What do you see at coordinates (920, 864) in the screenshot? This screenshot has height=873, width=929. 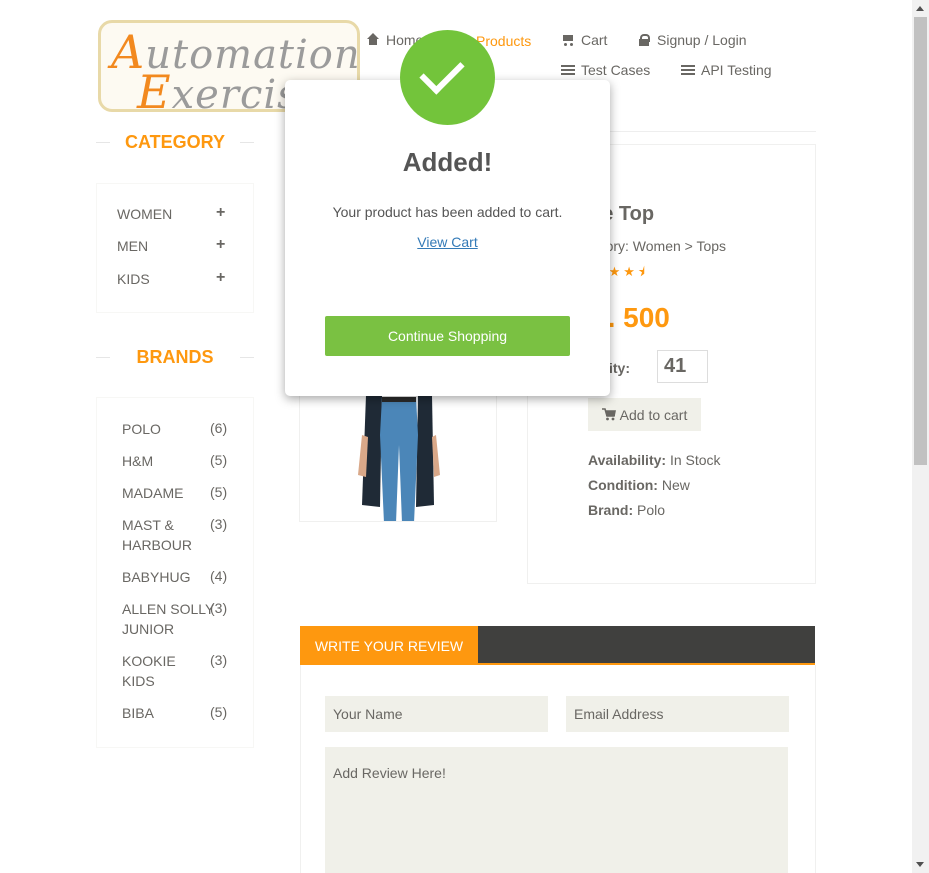 I see `scroll-down-icon` at bounding box center [920, 864].